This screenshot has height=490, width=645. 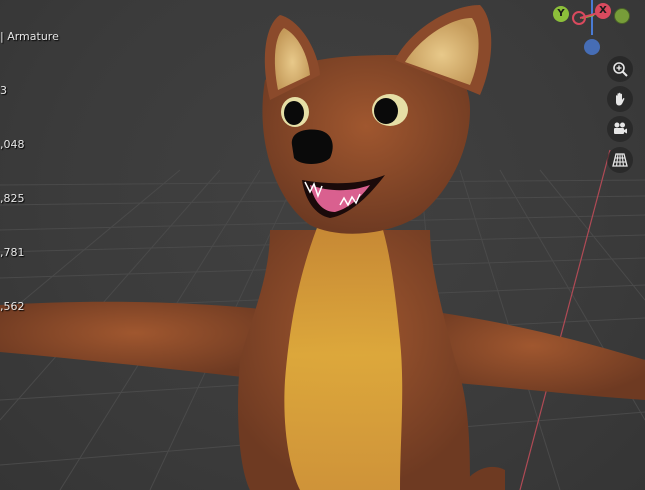 I want to click on gizmo-x-axis: X, so click(x=603, y=11).